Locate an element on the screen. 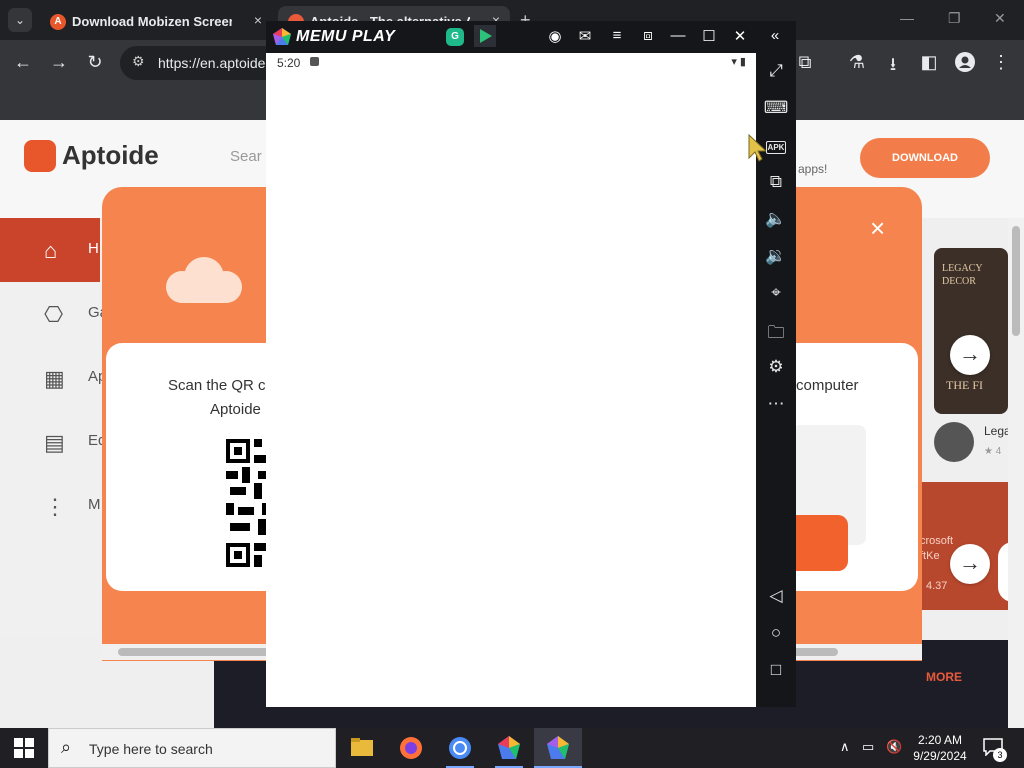  notification-count-badge: 3 is located at coordinates (1000, 755).